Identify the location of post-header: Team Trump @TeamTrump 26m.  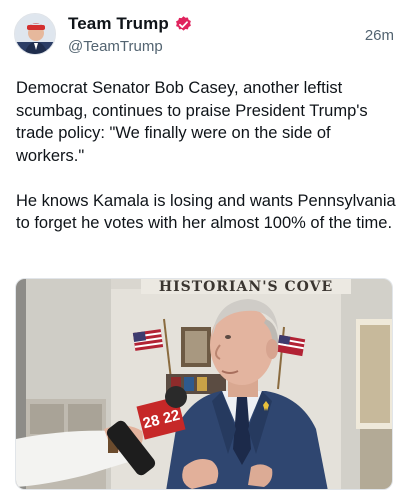
(204, 34).